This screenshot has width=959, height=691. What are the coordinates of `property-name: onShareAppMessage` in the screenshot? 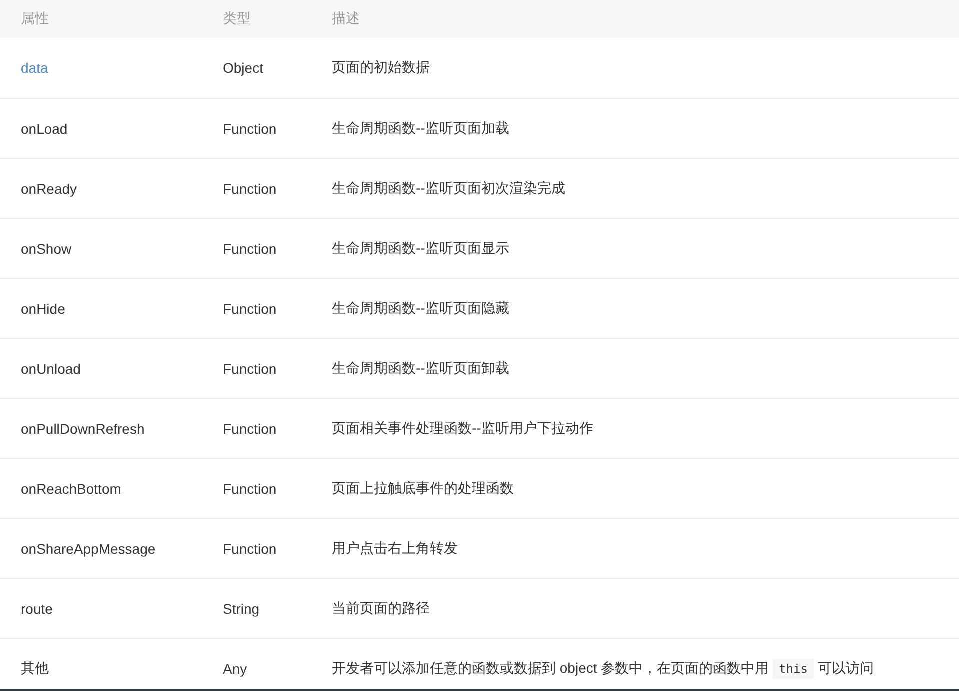 It's located at (88, 548).